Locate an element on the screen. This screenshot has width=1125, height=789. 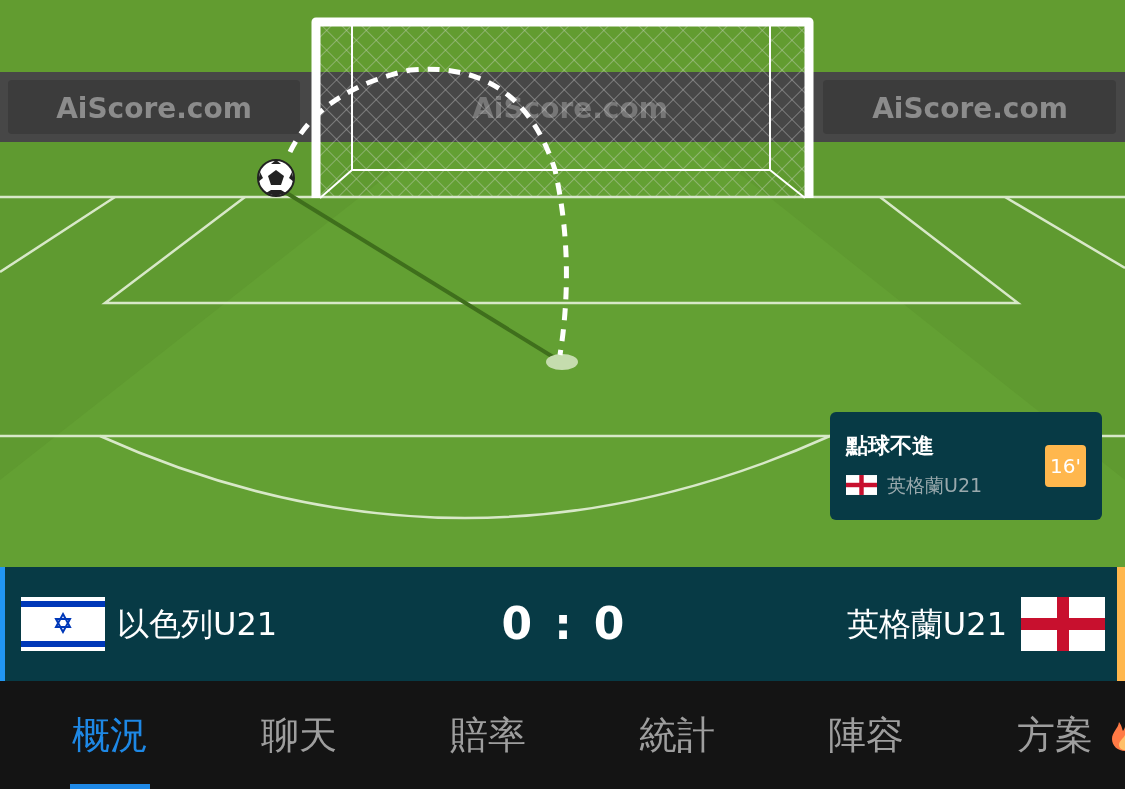
soccer-ball-icon is located at coordinates (276, 178).